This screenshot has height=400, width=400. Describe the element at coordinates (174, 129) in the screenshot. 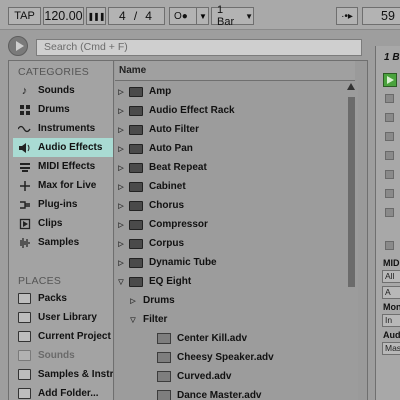

I see `list-item-label: Auto Filter` at that location.